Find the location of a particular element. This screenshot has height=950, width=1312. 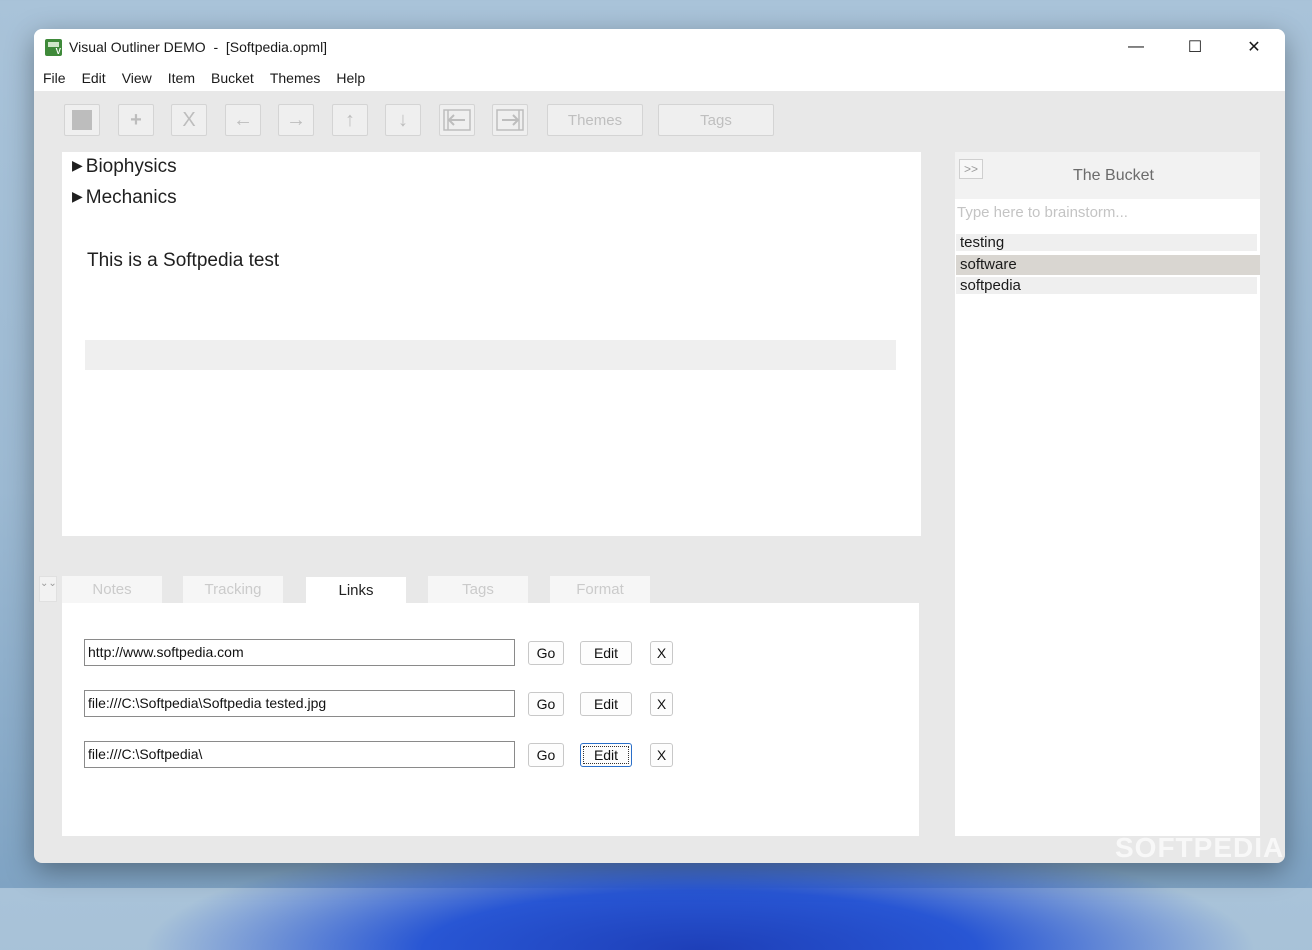

outline-node-label: Biophysics is located at coordinates (131, 166).